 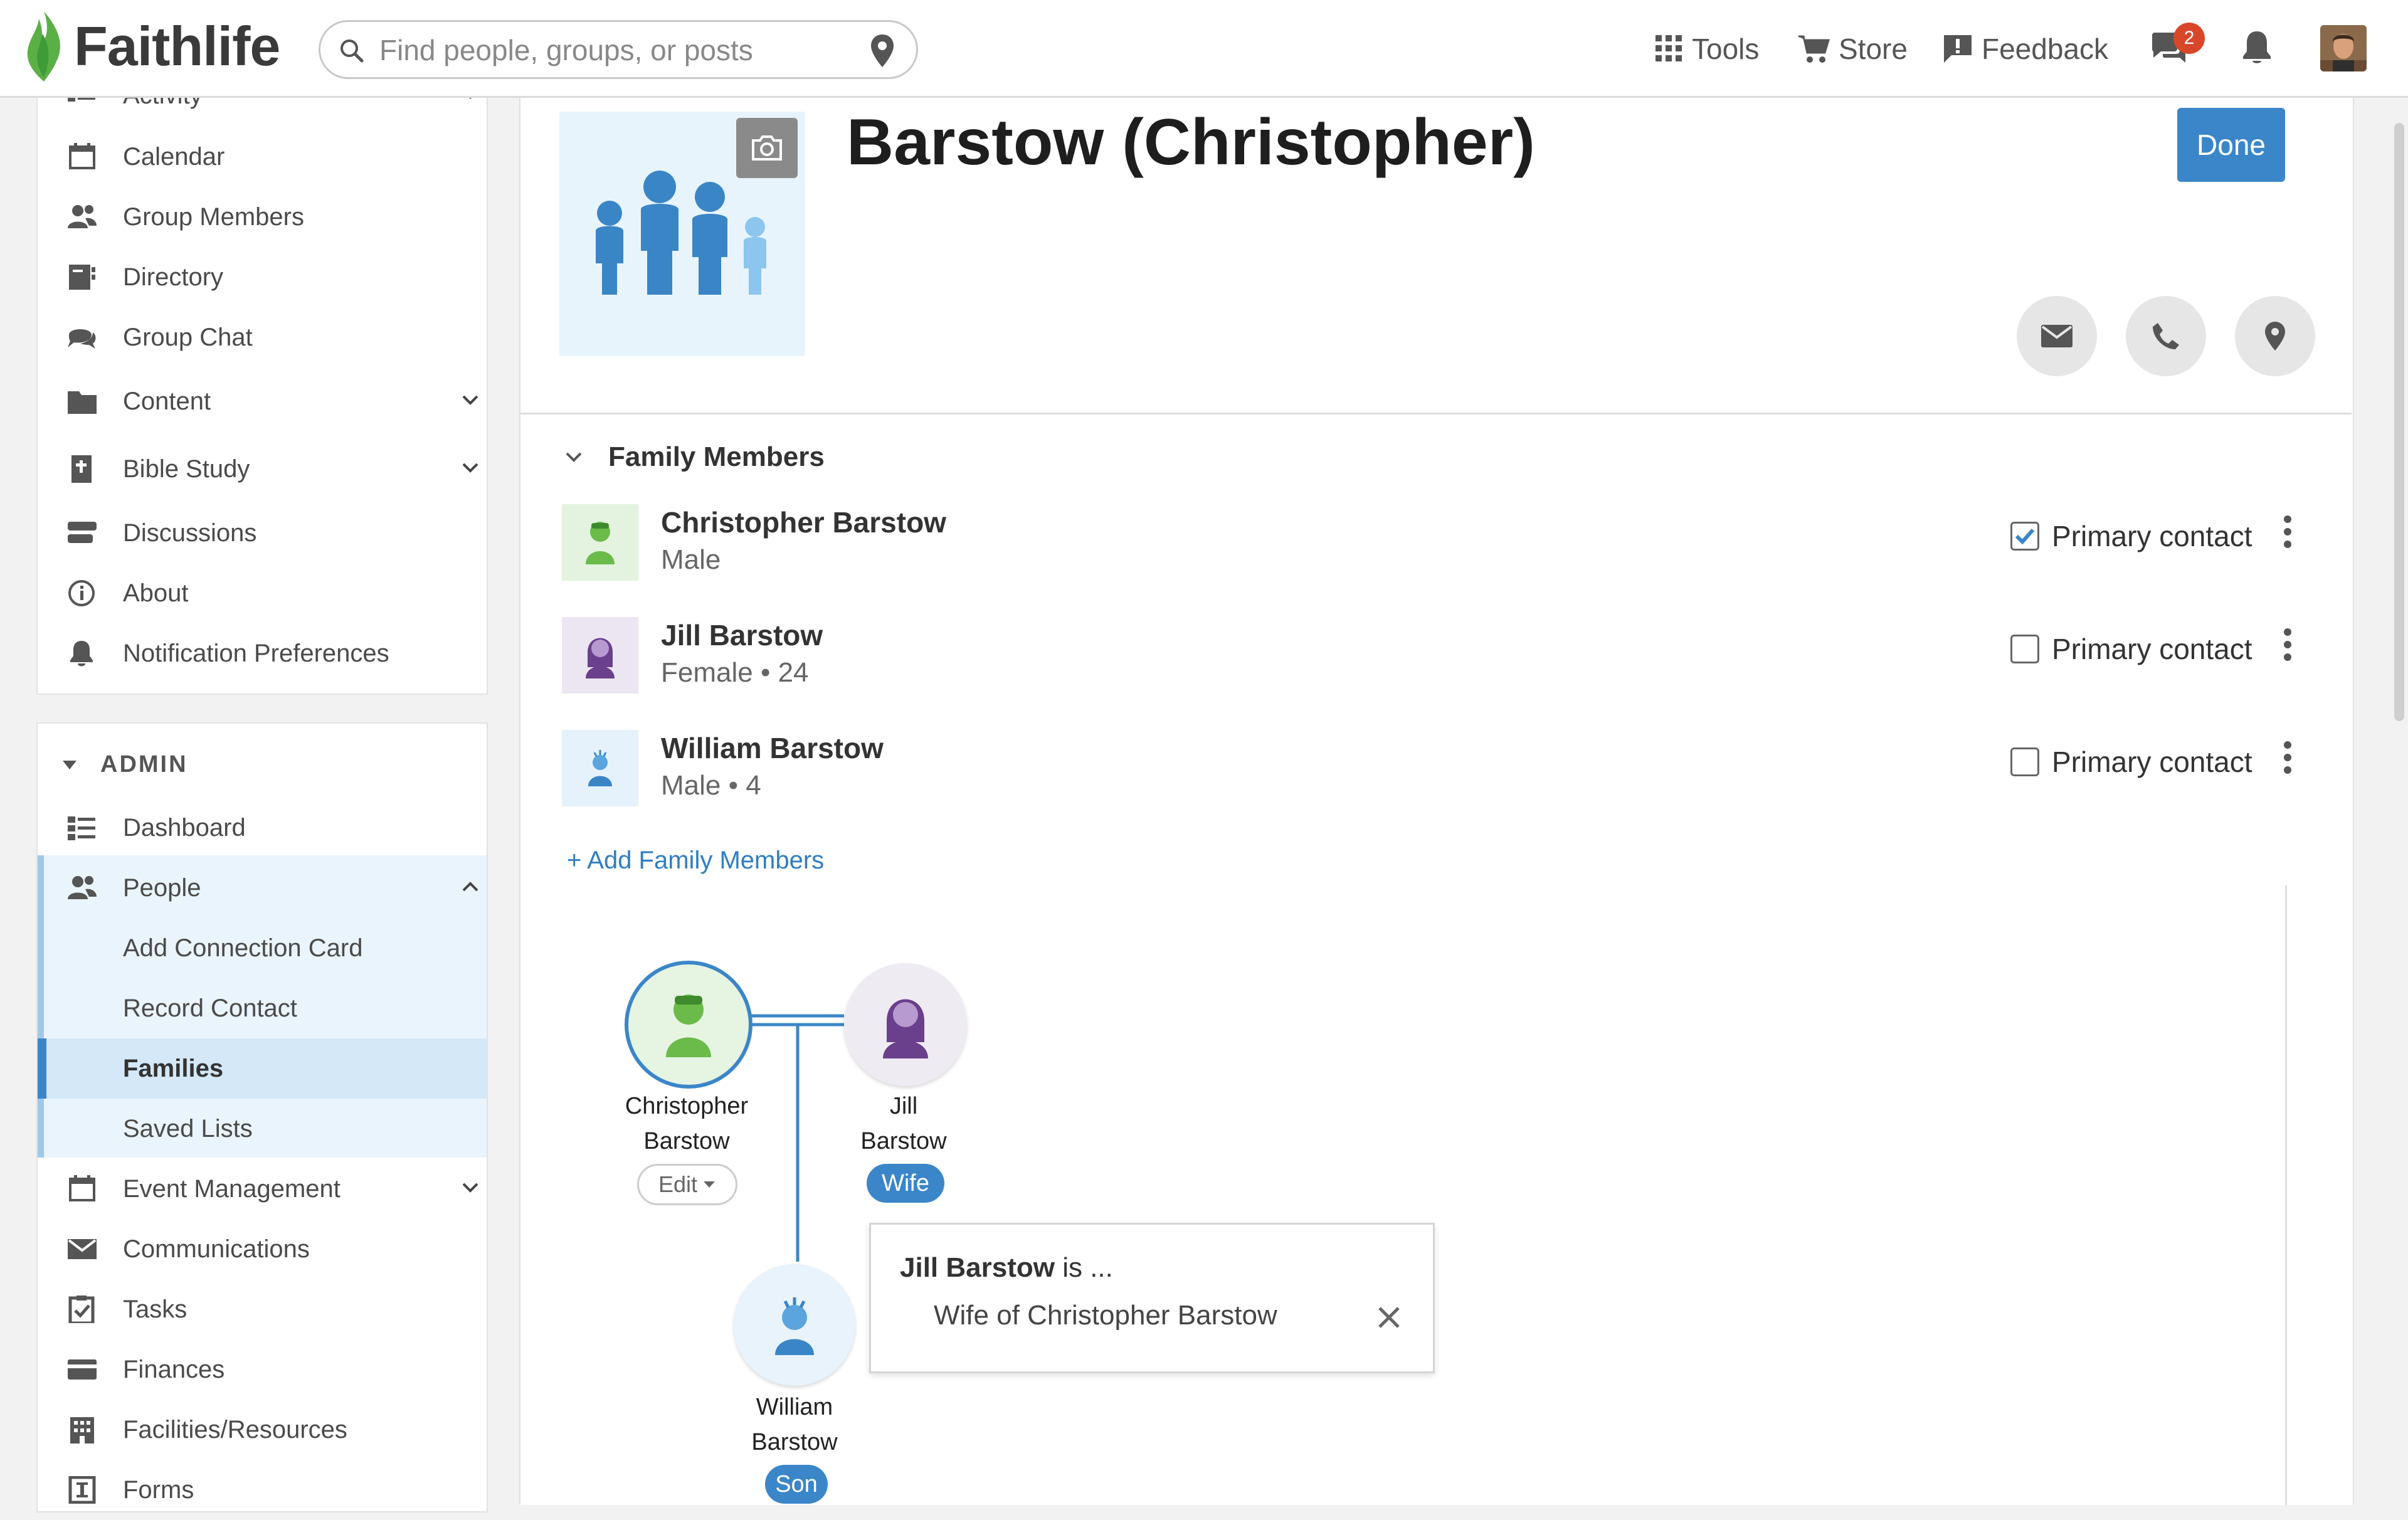 I want to click on chevron-up-icon, so click(x=470, y=887).